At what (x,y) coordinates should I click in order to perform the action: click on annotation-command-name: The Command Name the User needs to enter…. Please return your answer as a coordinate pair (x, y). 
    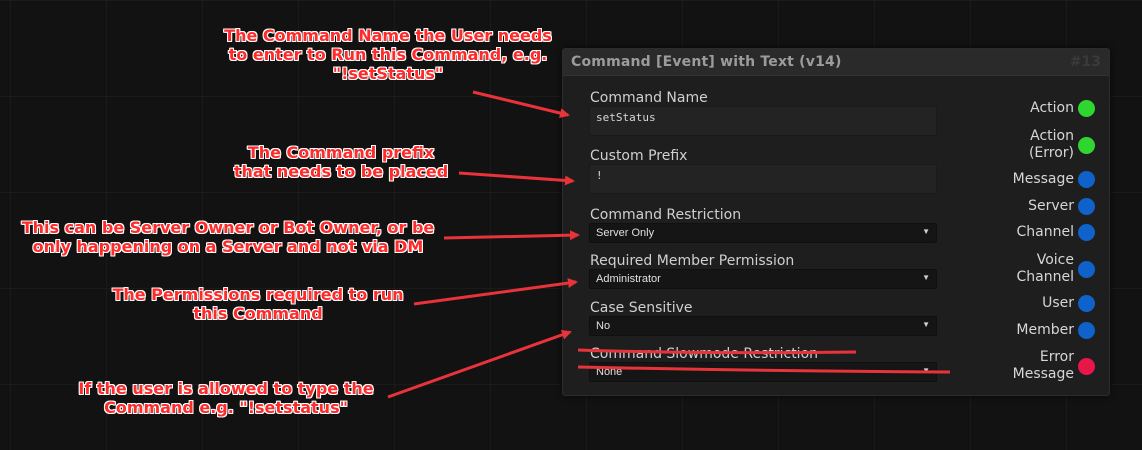
    Looking at the image, I should click on (388, 54).